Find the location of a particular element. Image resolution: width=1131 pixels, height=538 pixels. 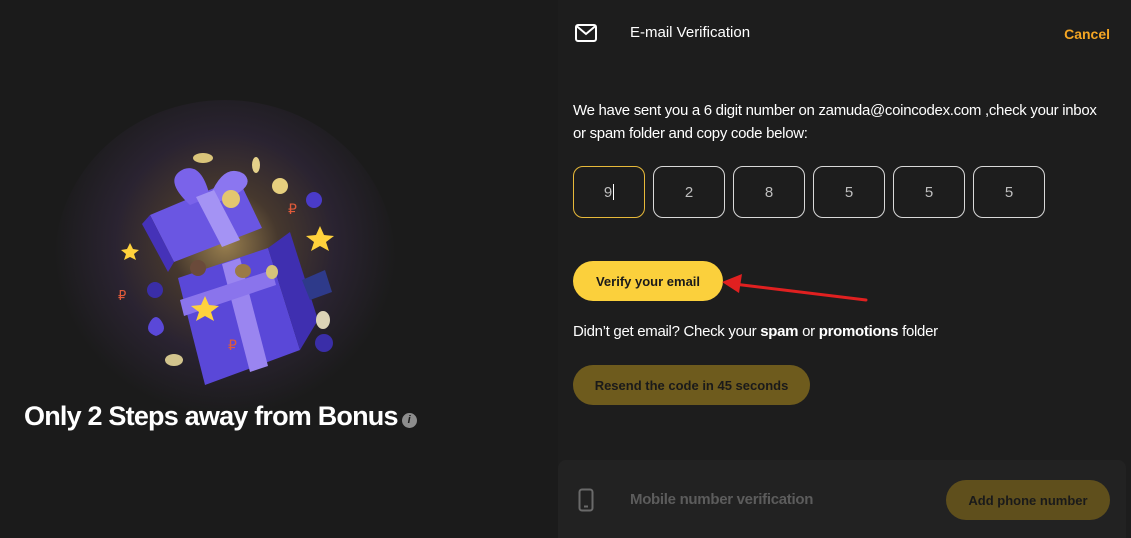

help-spam: spam is located at coordinates (779, 331).